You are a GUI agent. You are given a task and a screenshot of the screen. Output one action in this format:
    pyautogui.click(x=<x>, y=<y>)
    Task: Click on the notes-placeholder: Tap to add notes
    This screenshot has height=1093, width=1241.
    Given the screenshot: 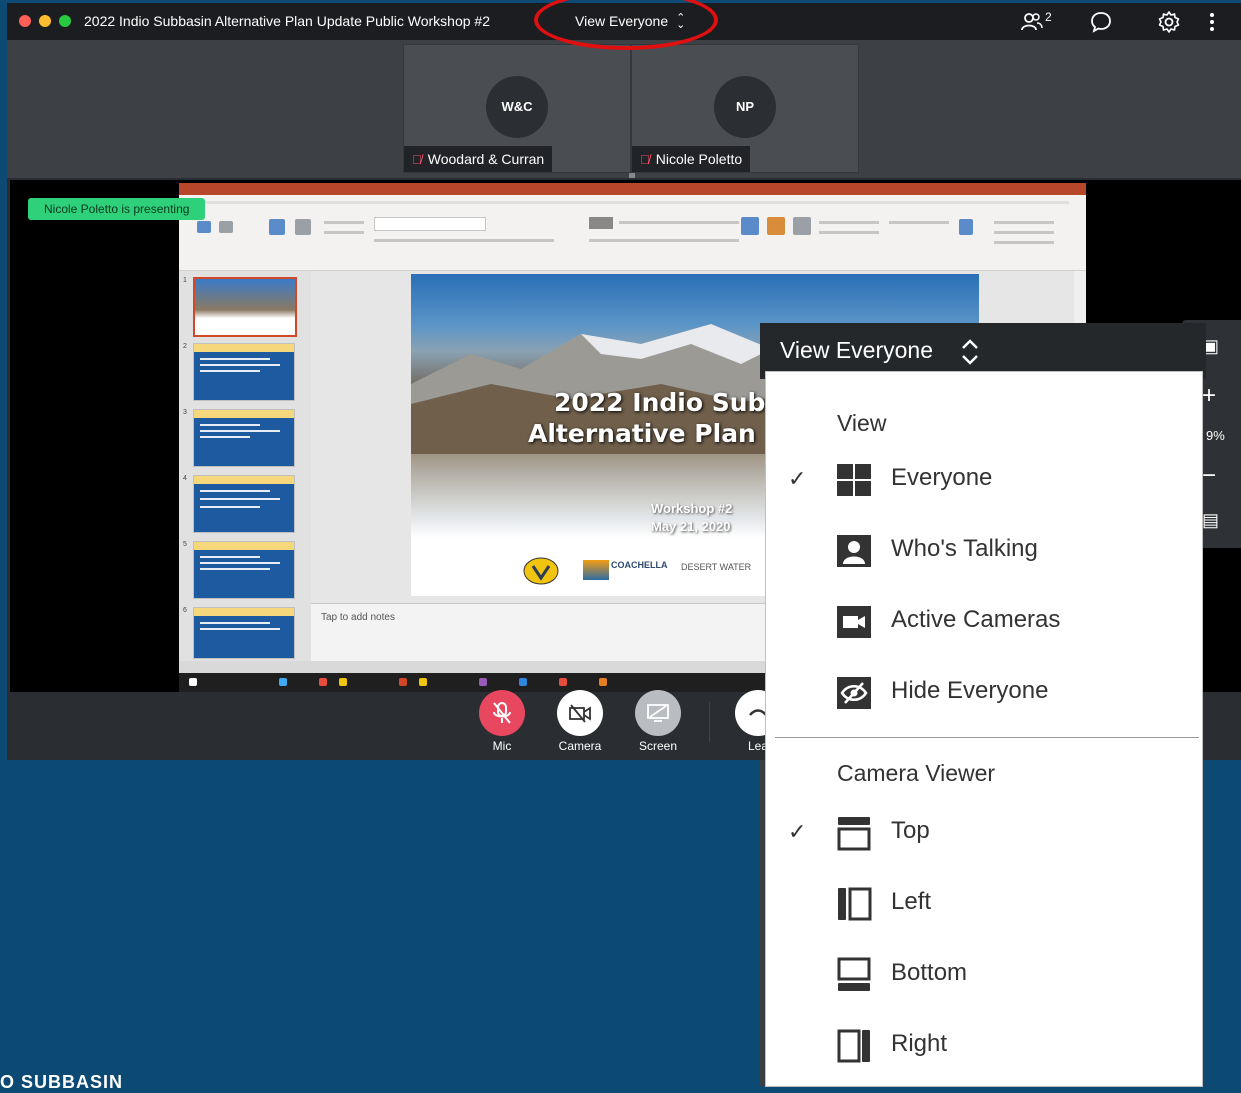 What is the action you would take?
    pyautogui.click(x=358, y=617)
    